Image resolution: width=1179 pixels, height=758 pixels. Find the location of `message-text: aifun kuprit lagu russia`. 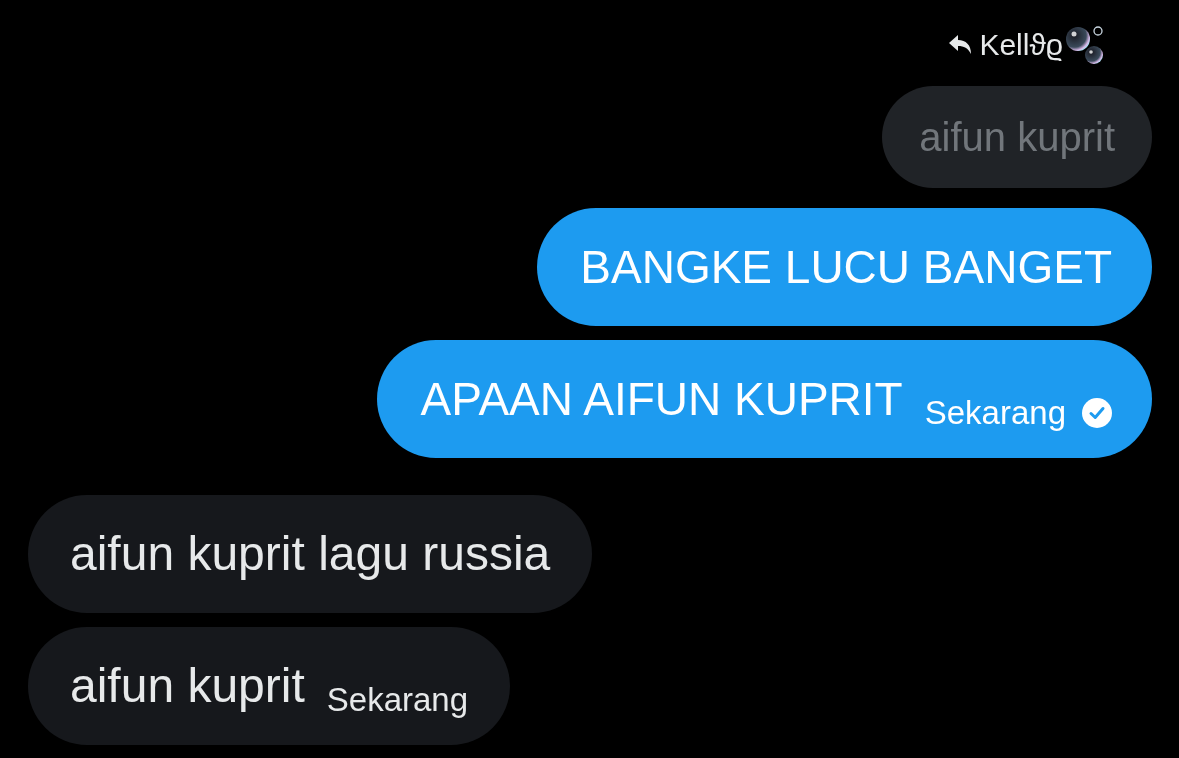

message-text: aifun kuprit lagu russia is located at coordinates (310, 554).